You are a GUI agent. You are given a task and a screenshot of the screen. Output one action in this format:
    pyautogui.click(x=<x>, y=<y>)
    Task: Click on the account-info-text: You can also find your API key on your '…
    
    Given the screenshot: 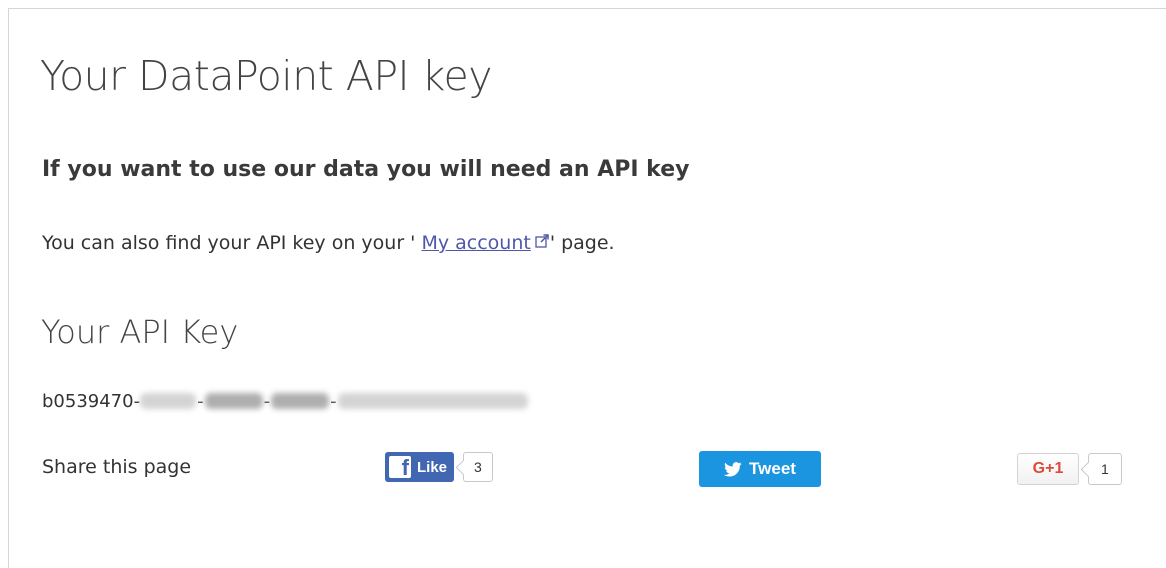 What is the action you would take?
    pyautogui.click(x=328, y=243)
    